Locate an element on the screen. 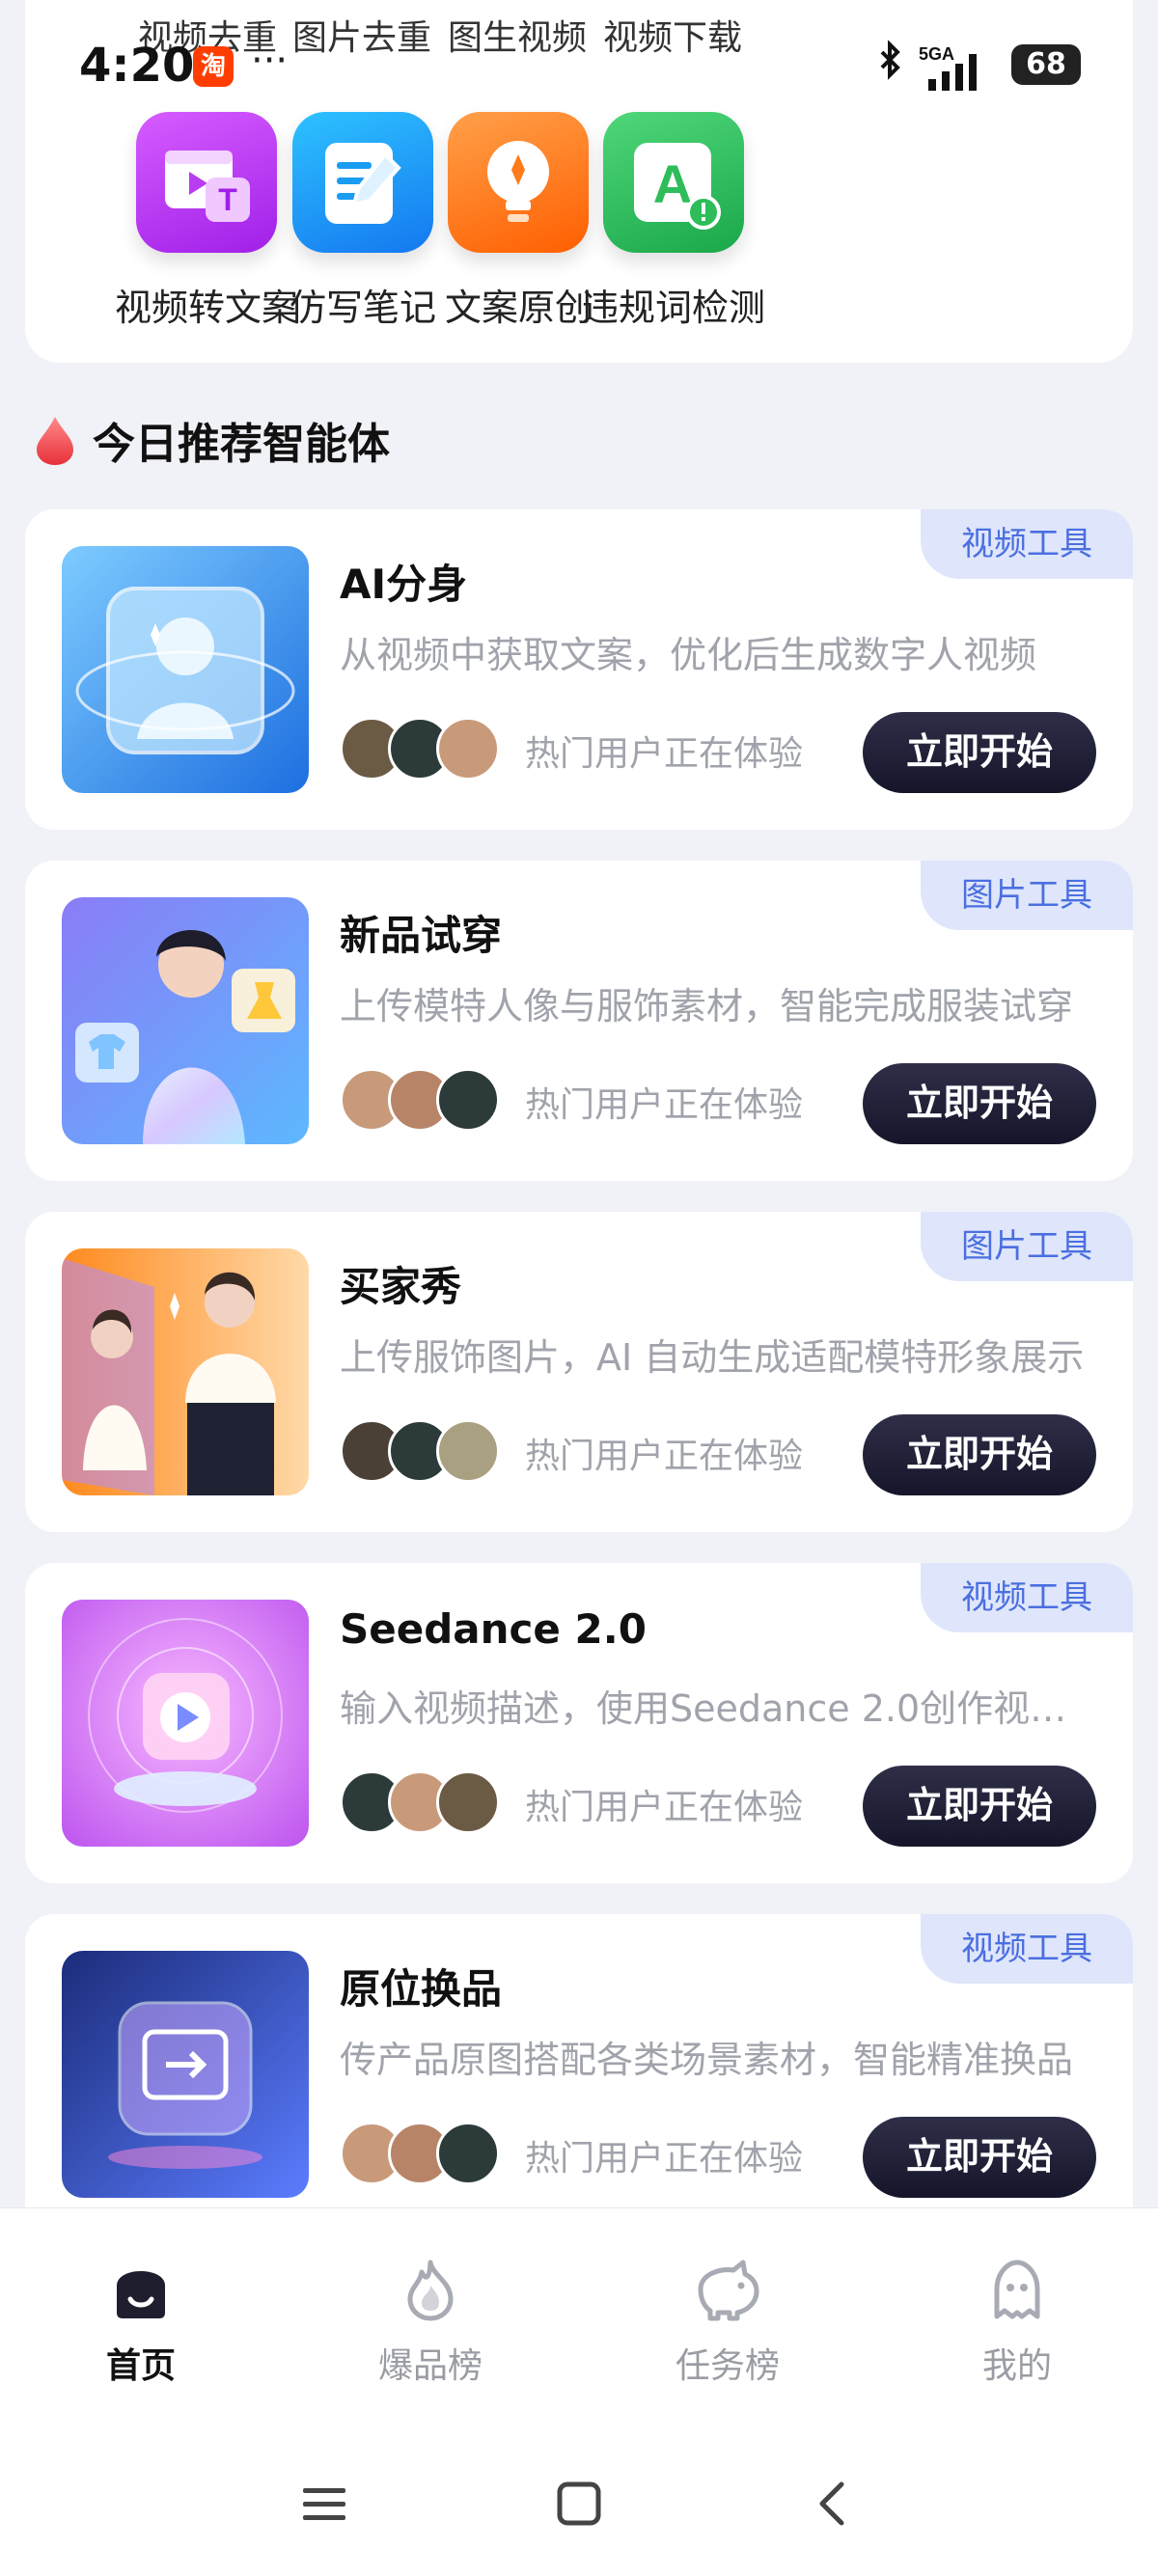 This screenshot has height=2576, width=1158. nav-label: 任务榜 is located at coordinates (727, 2366).